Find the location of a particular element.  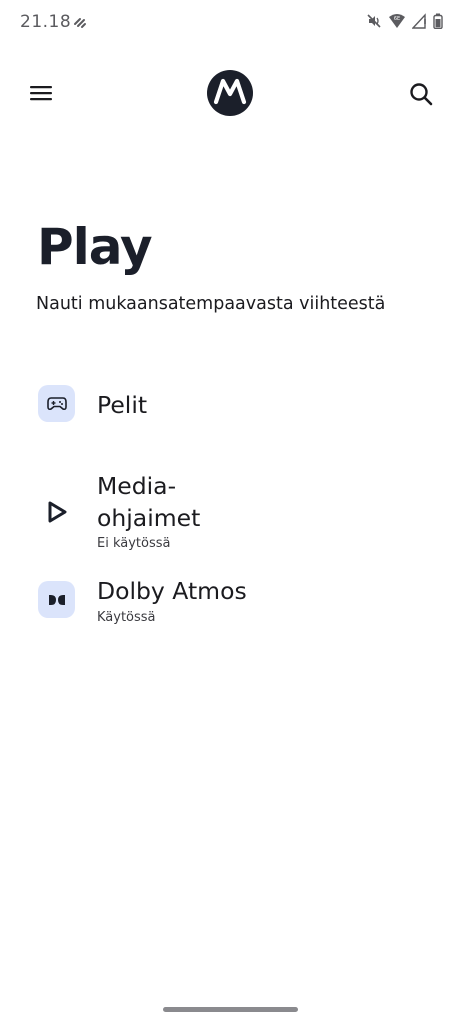

status-icons: 6E is located at coordinates (404, 21).